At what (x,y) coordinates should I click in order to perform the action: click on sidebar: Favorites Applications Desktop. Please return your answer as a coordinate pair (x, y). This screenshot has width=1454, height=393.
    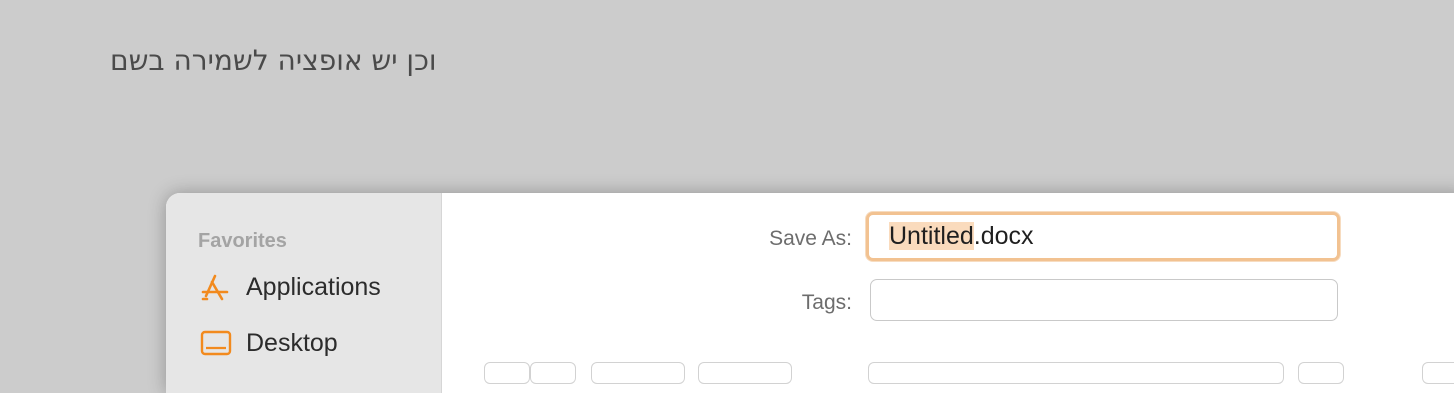
    Looking at the image, I should click on (304, 293).